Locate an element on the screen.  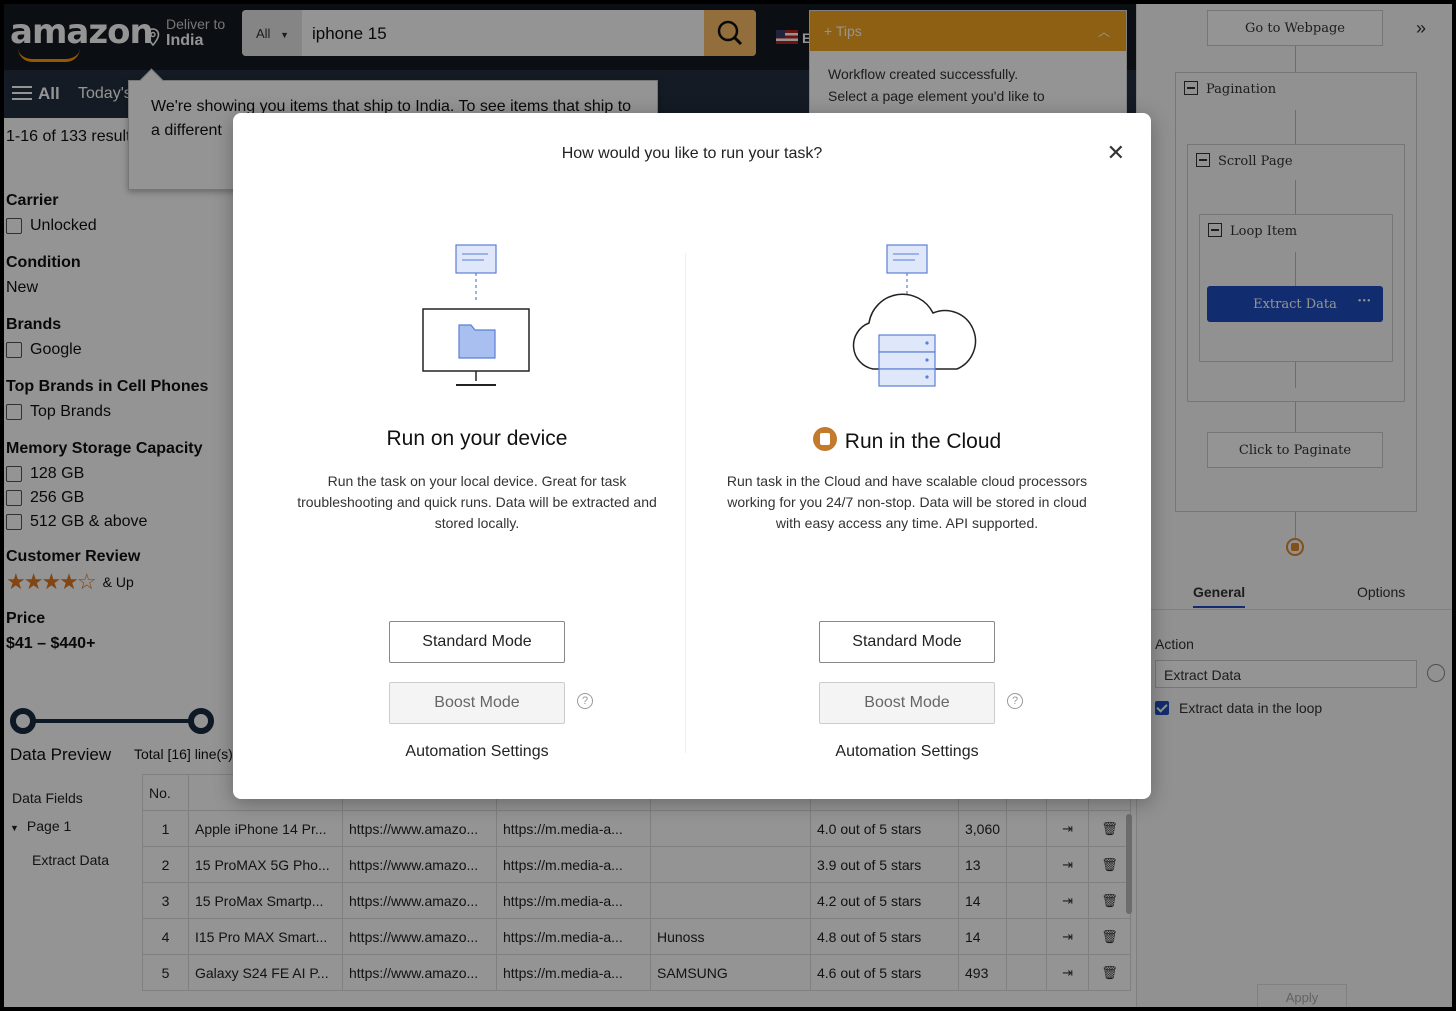
device-illustration is located at coordinates (477, 323).